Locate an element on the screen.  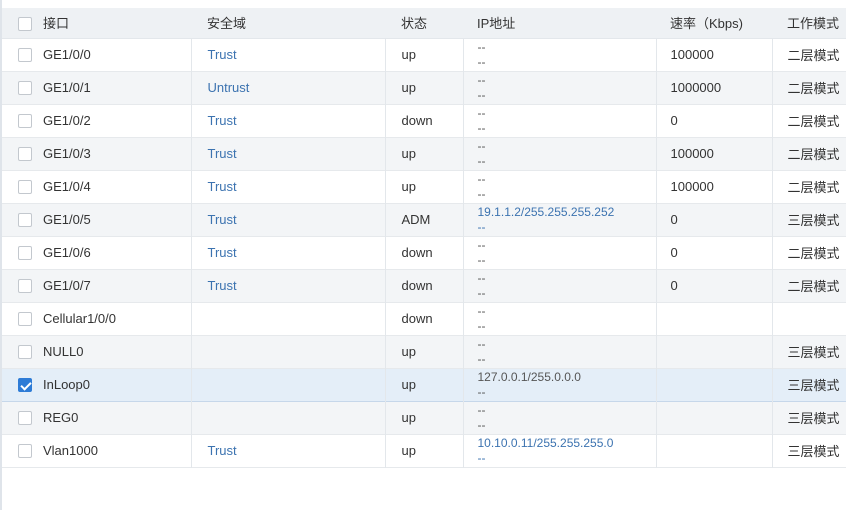
row-checkbox-checked is located at coordinates (25, 385).